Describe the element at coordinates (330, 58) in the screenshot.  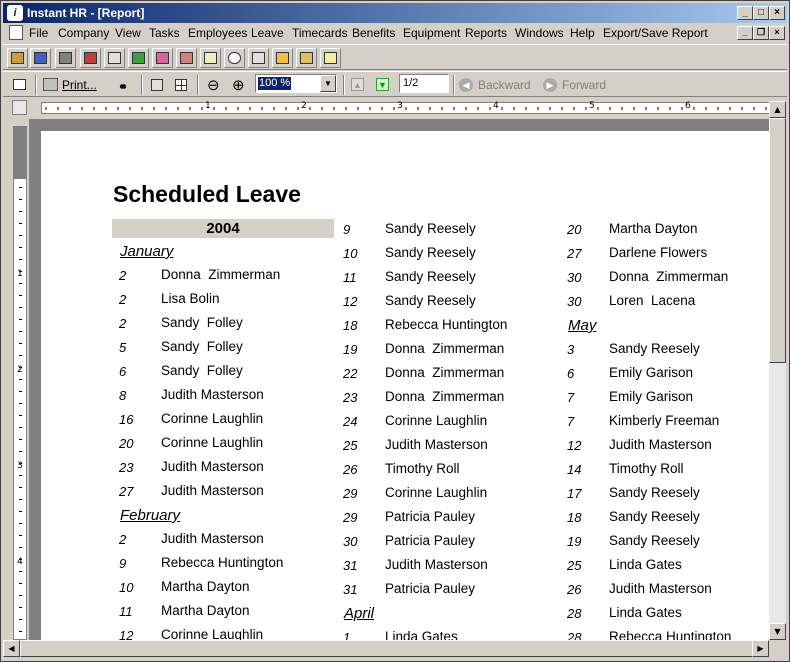
I see `chat-icon` at that location.